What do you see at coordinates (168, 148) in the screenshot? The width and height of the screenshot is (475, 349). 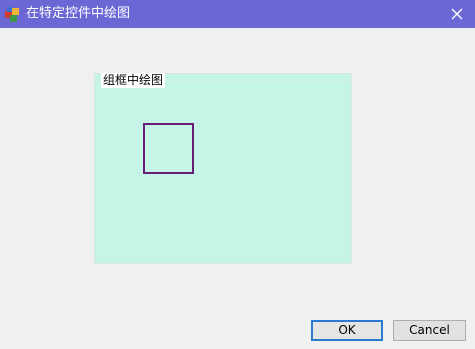 I see `drawn-square` at bounding box center [168, 148].